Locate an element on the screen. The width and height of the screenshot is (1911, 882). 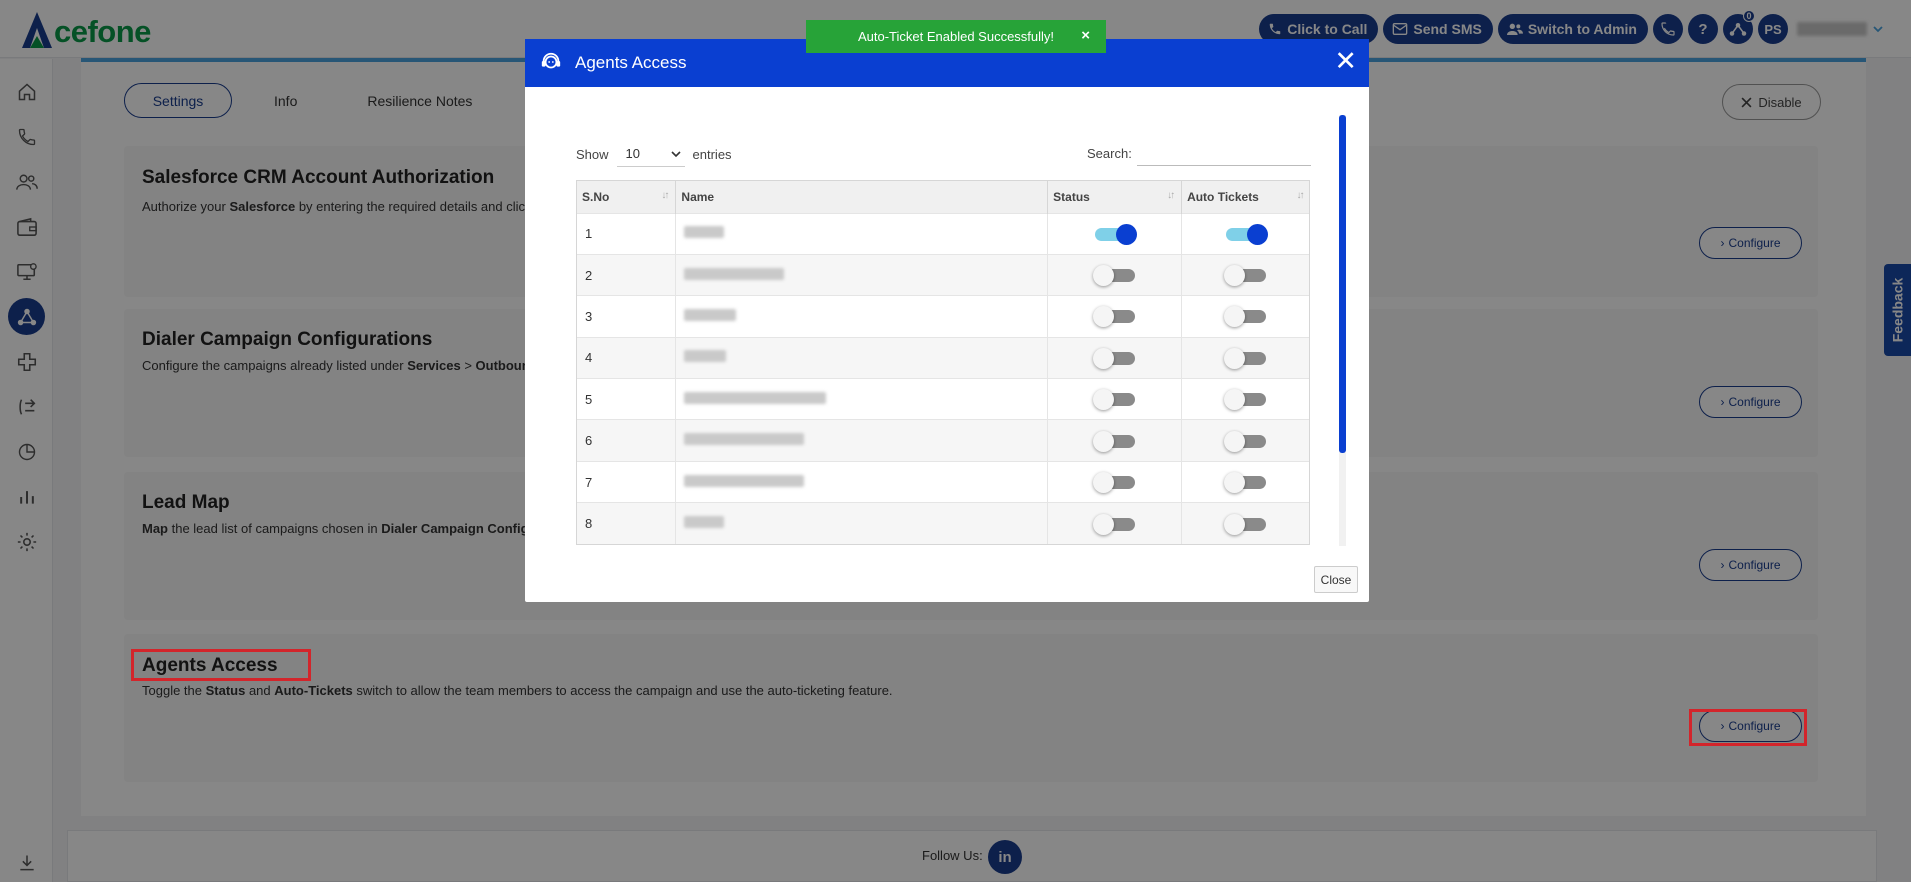
modal-title: Agents Access is located at coordinates (631, 62).